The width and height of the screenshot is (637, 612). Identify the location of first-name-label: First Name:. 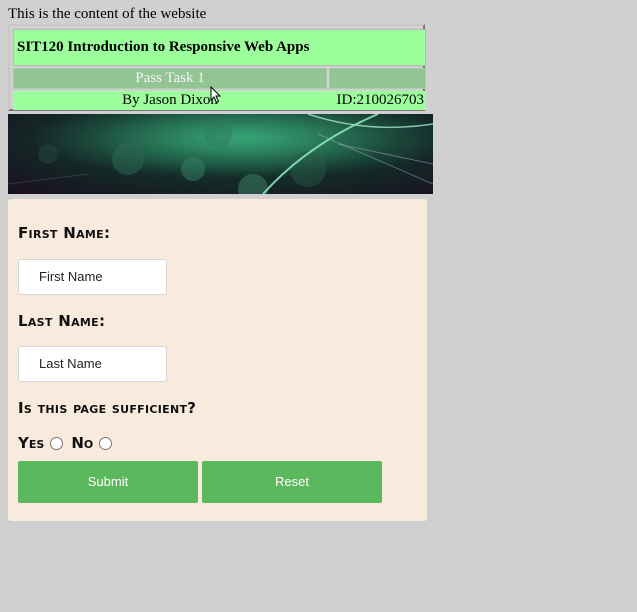
(64, 233).